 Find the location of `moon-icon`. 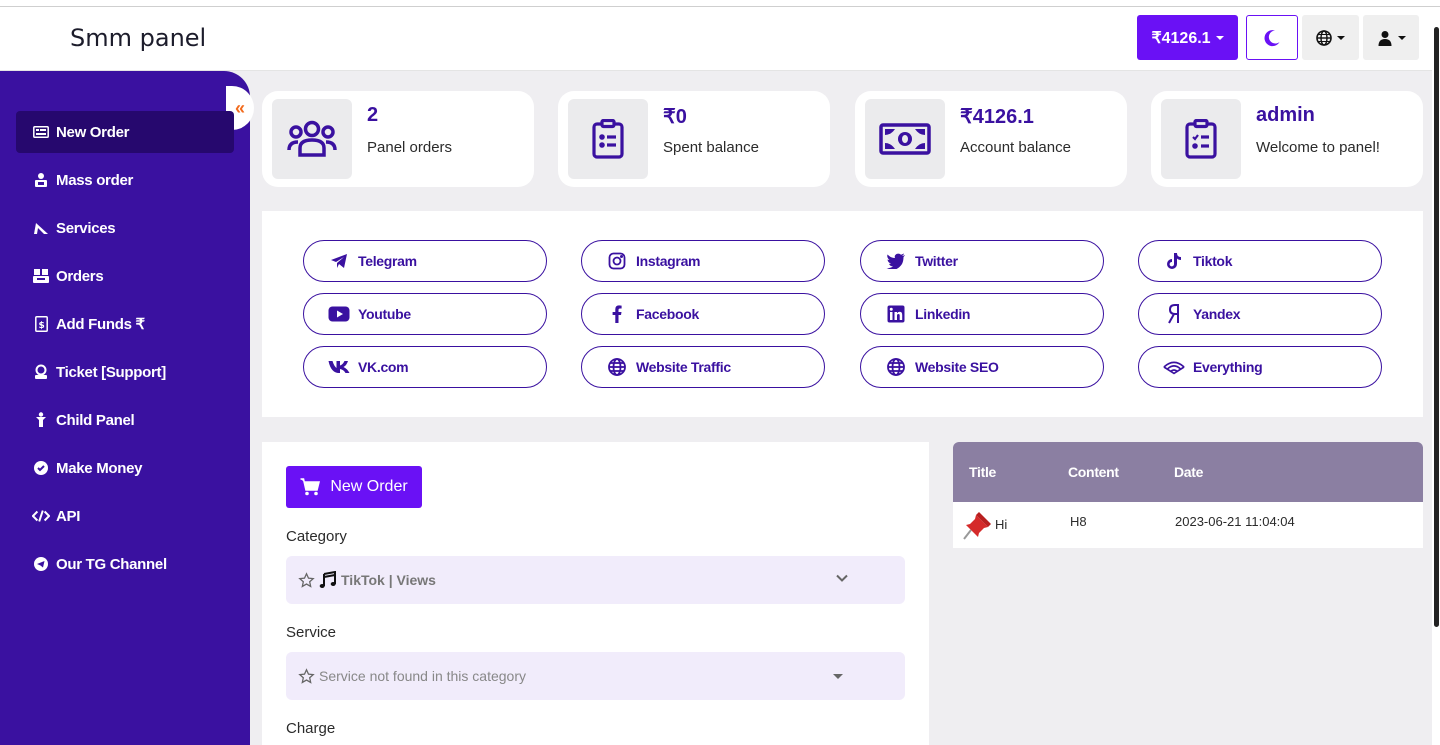

moon-icon is located at coordinates (1272, 37).